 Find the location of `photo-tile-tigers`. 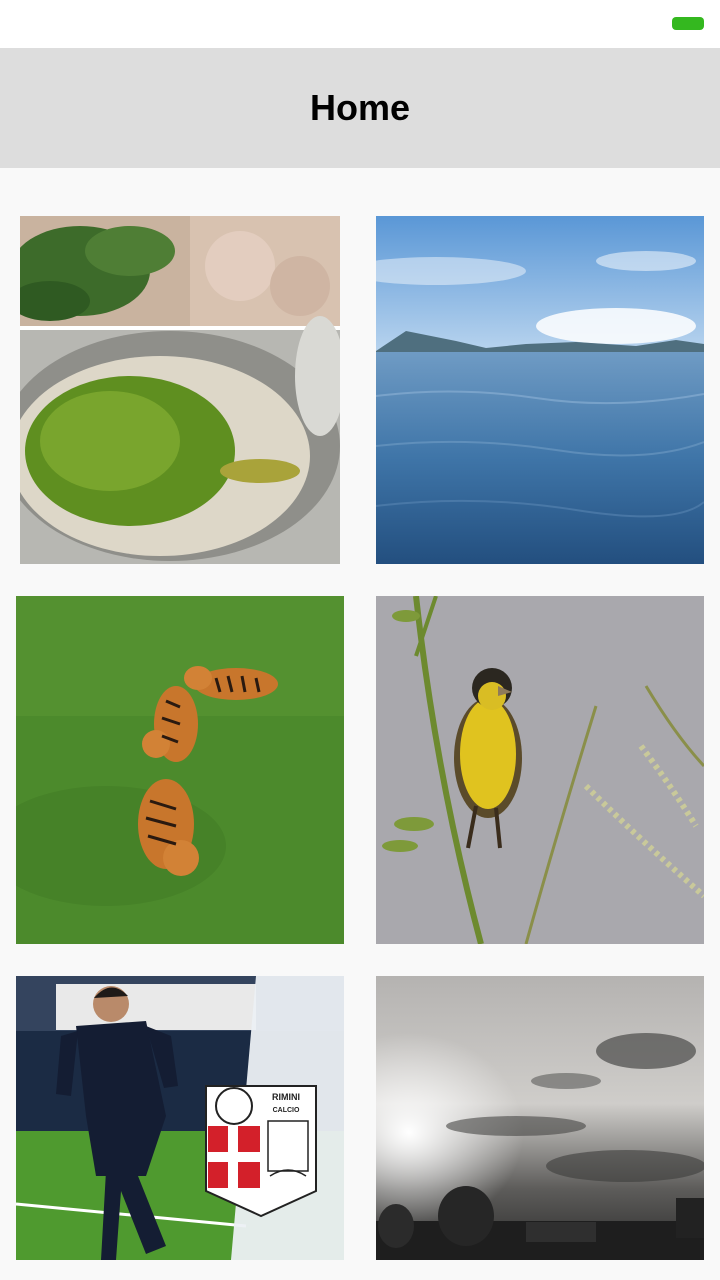

photo-tile-tigers is located at coordinates (180, 770).